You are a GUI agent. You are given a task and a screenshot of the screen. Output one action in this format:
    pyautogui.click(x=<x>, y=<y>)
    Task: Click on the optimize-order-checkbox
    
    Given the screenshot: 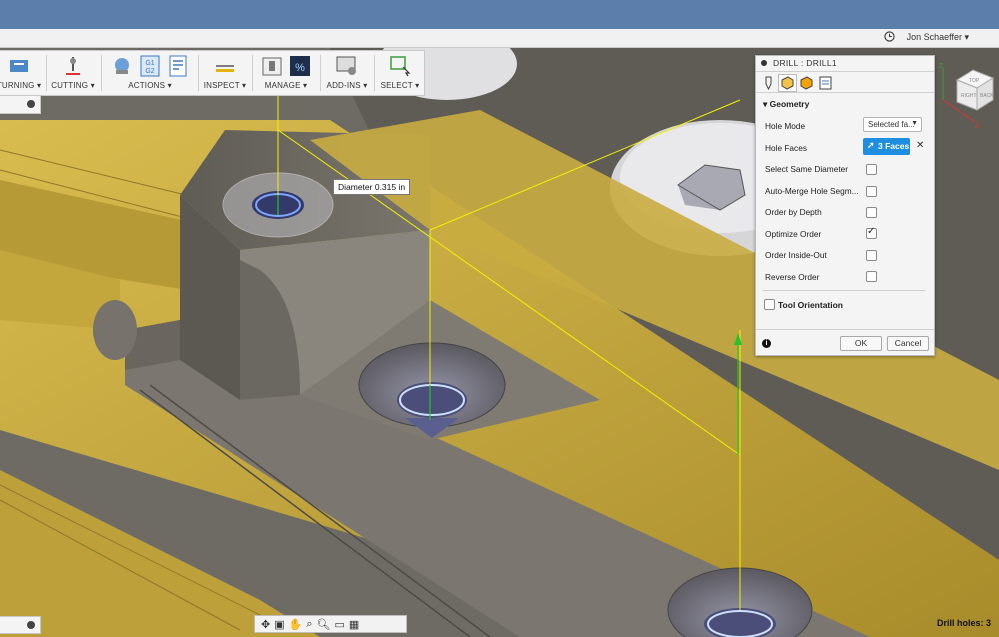 What is the action you would take?
    pyautogui.click(x=871, y=232)
    